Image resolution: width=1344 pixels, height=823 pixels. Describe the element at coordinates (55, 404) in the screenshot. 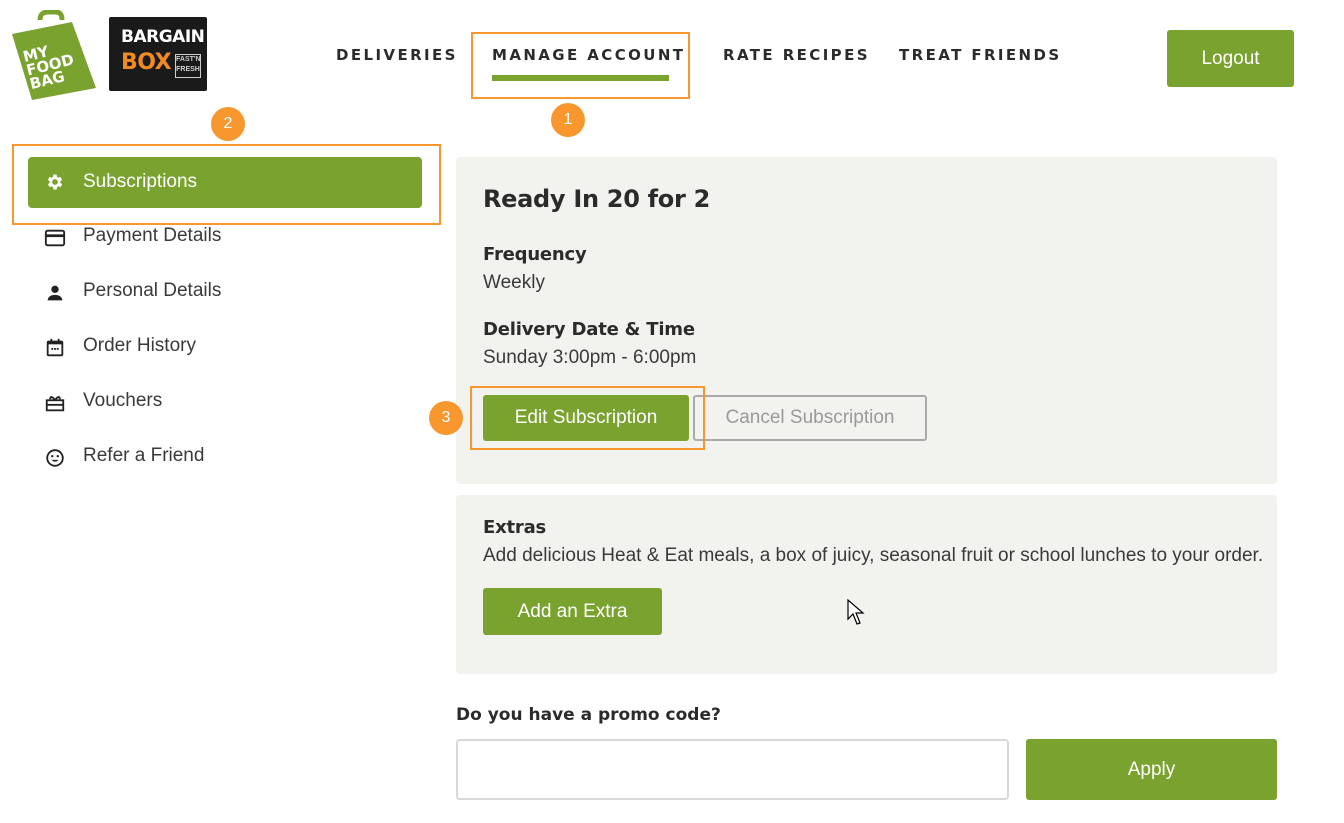

I see `gift-icon` at that location.